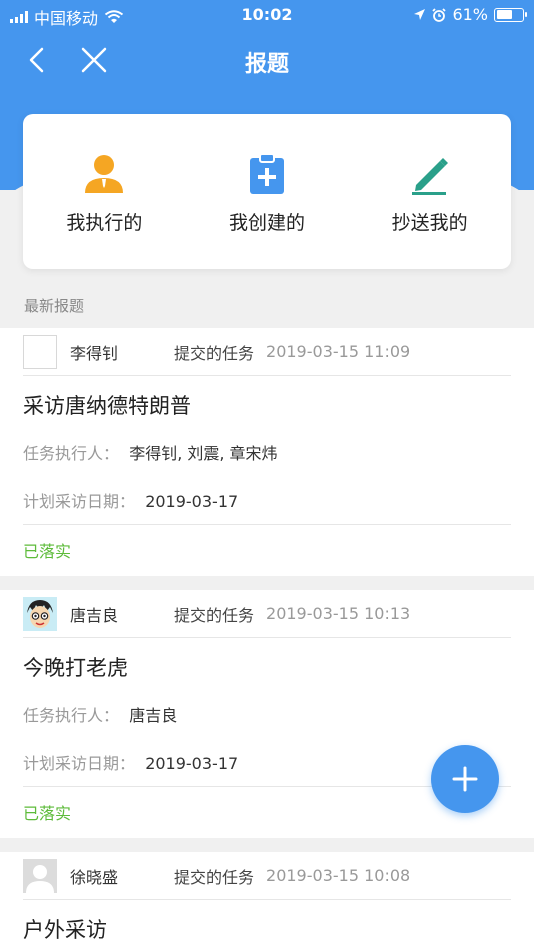  I want to click on executors-row: 任务执行人： 李得钊, 刘震, 章宋炜, so click(267, 452).